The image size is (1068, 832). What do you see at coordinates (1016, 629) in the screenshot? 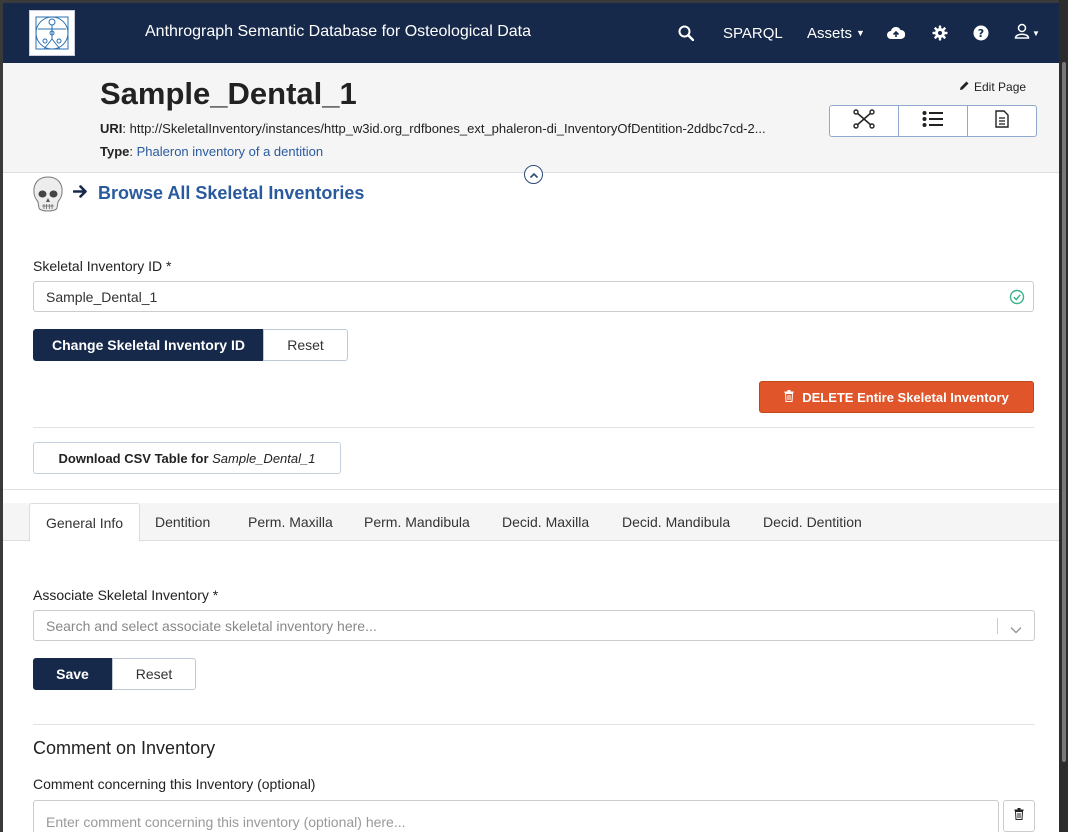
I see `chevron-down-icon` at bounding box center [1016, 629].